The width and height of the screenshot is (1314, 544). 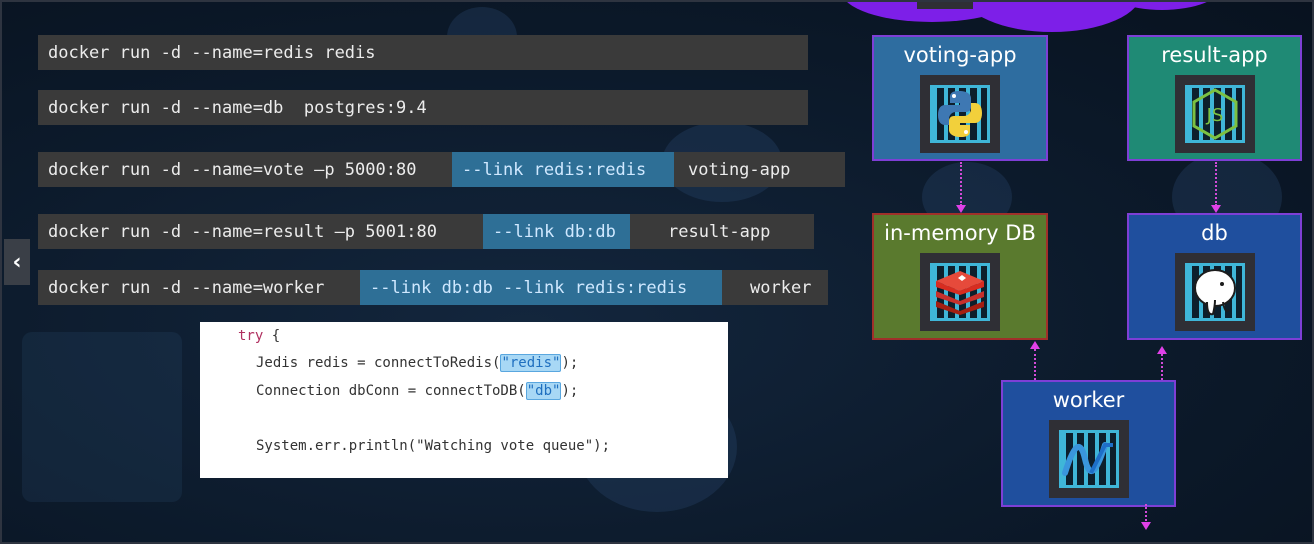 I want to click on command-text: docker run -d --name=db postgres:9.4, so click(x=237, y=107).